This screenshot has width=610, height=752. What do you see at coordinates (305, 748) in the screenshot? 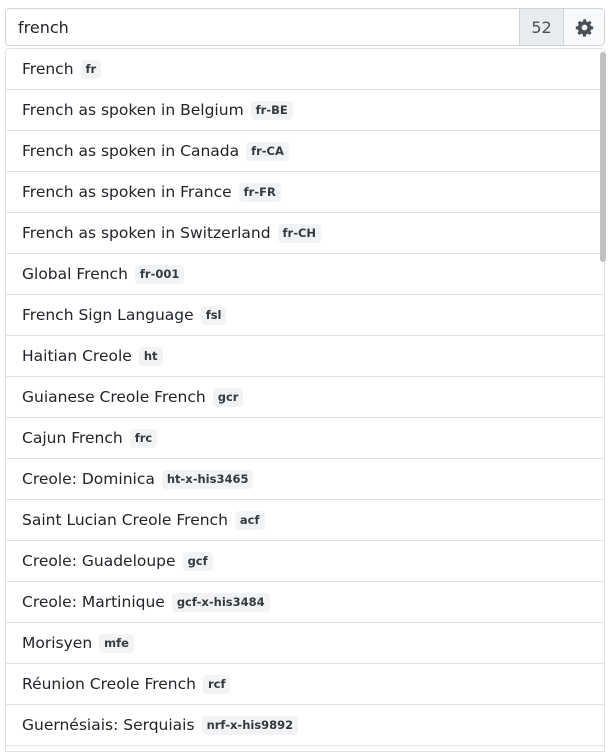
I see `list-item` at bounding box center [305, 748].